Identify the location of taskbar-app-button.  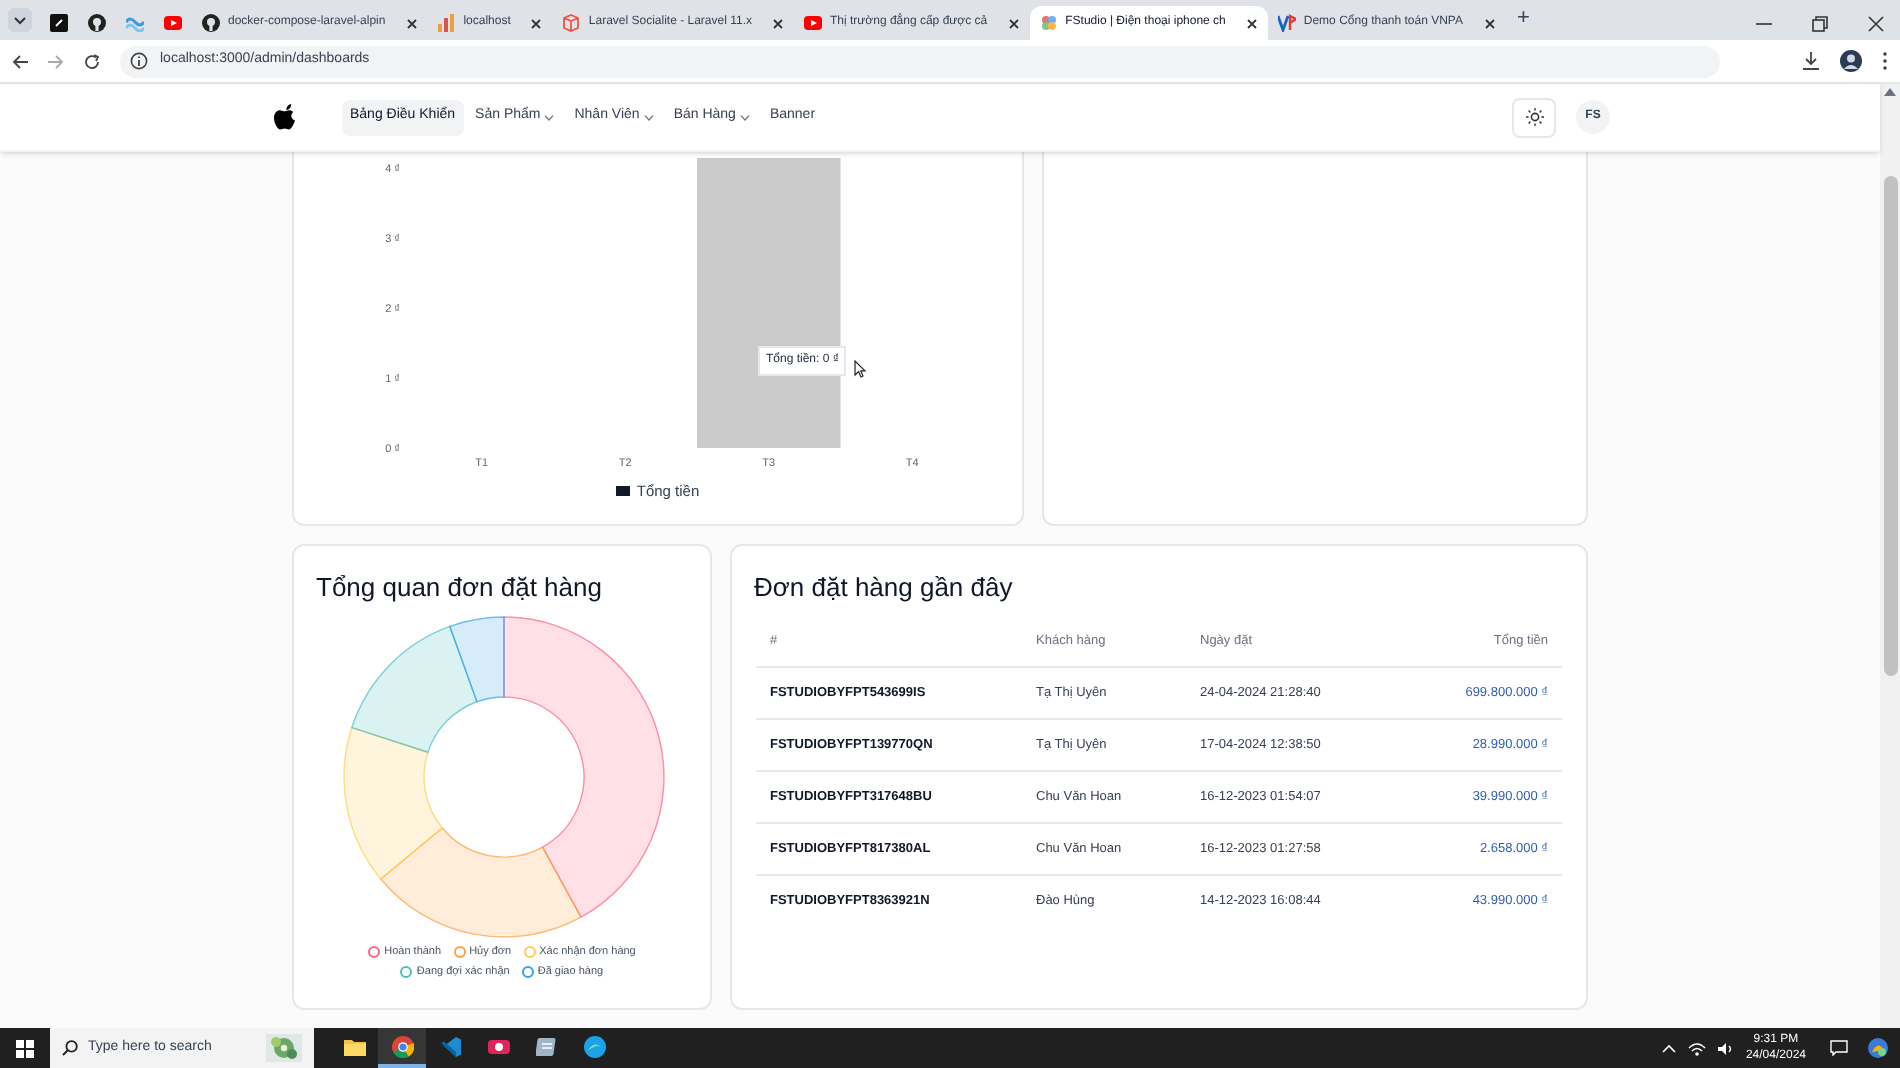
(402, 1048).